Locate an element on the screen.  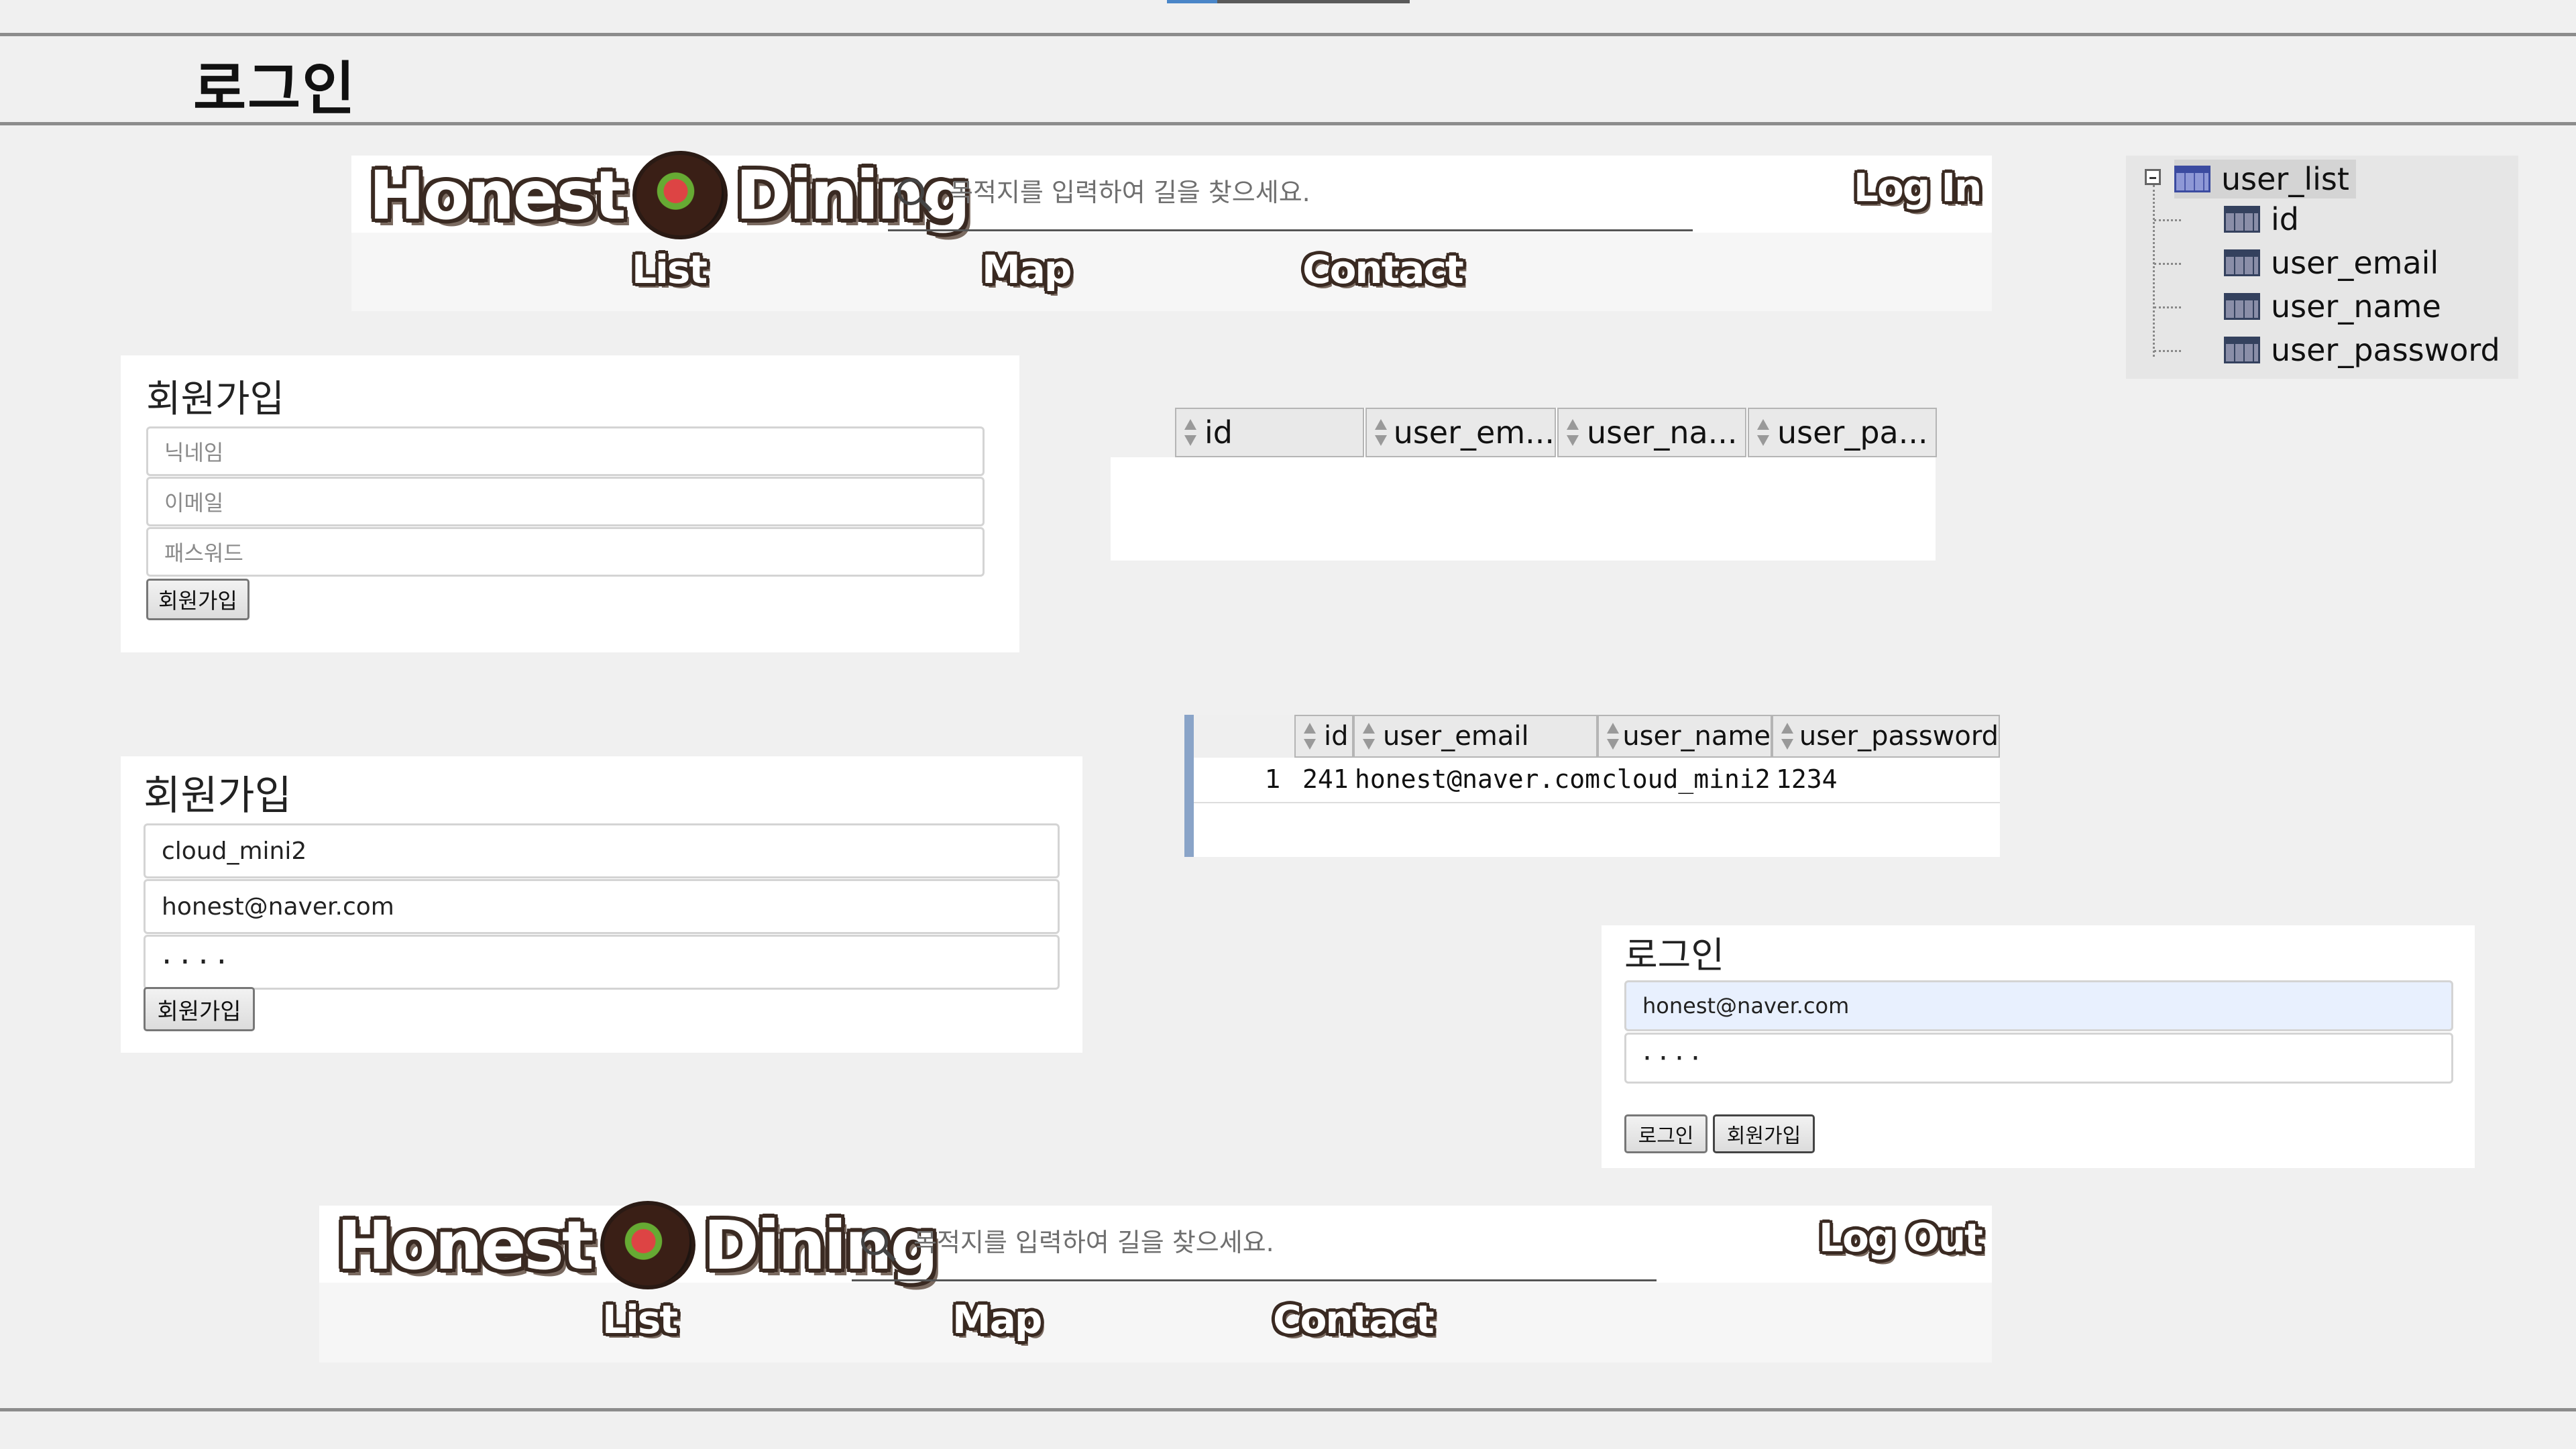
tree-column-user-password: user_password is located at coordinates (2362, 350).